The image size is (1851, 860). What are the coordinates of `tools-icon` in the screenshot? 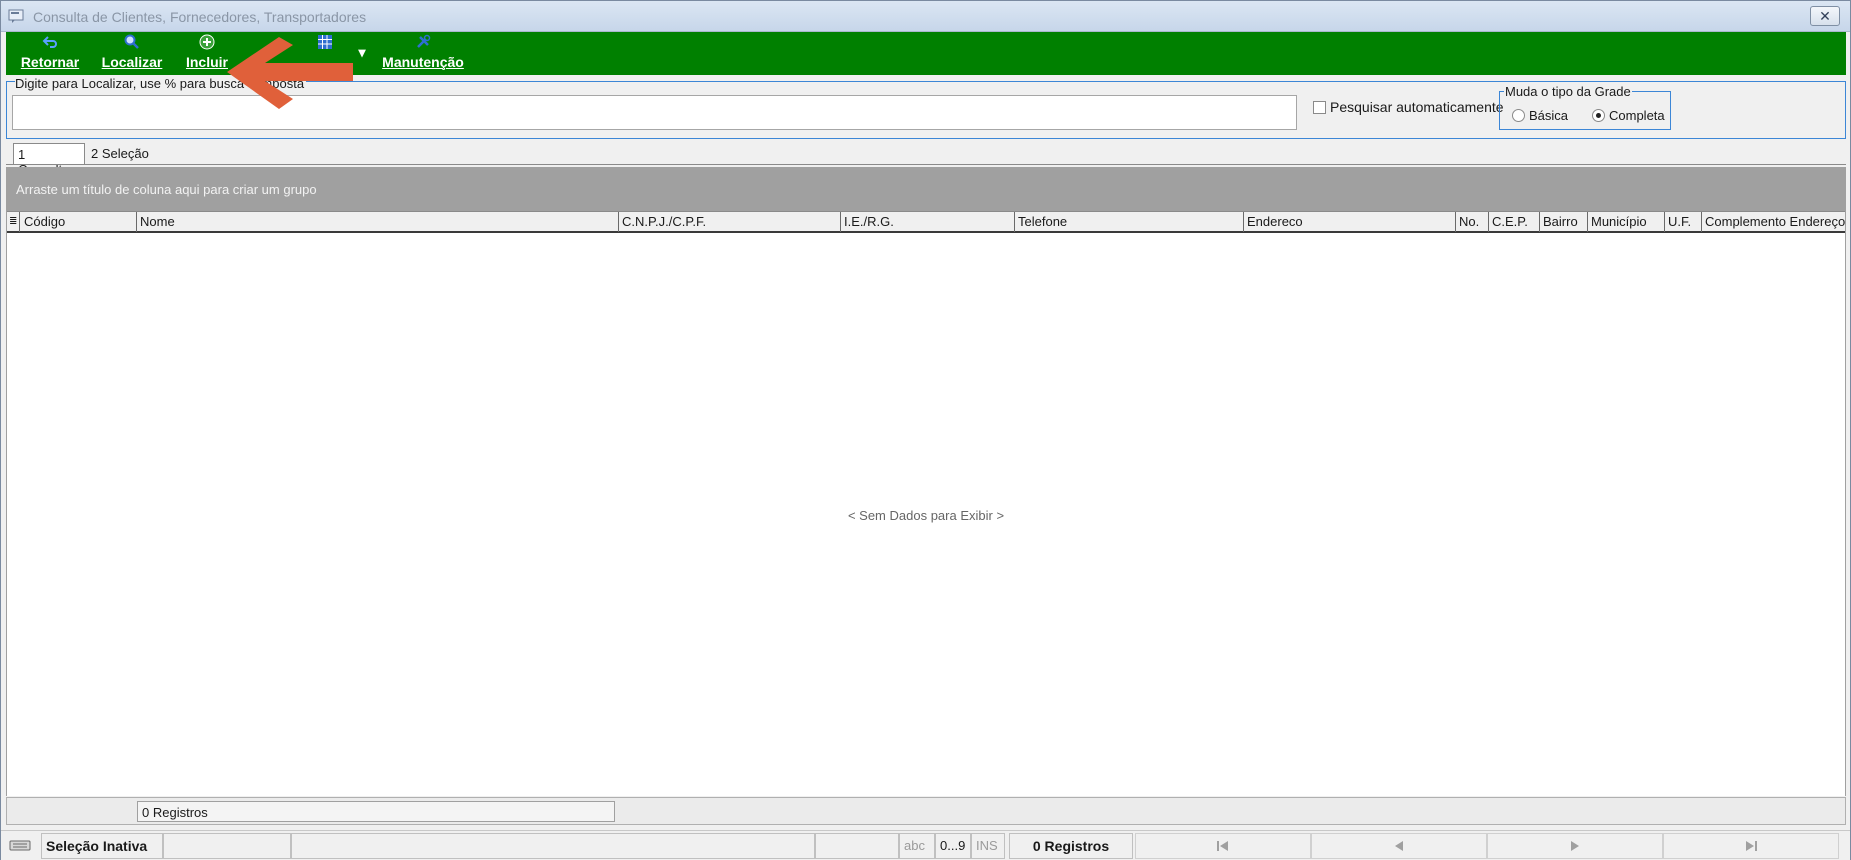 It's located at (423, 44).